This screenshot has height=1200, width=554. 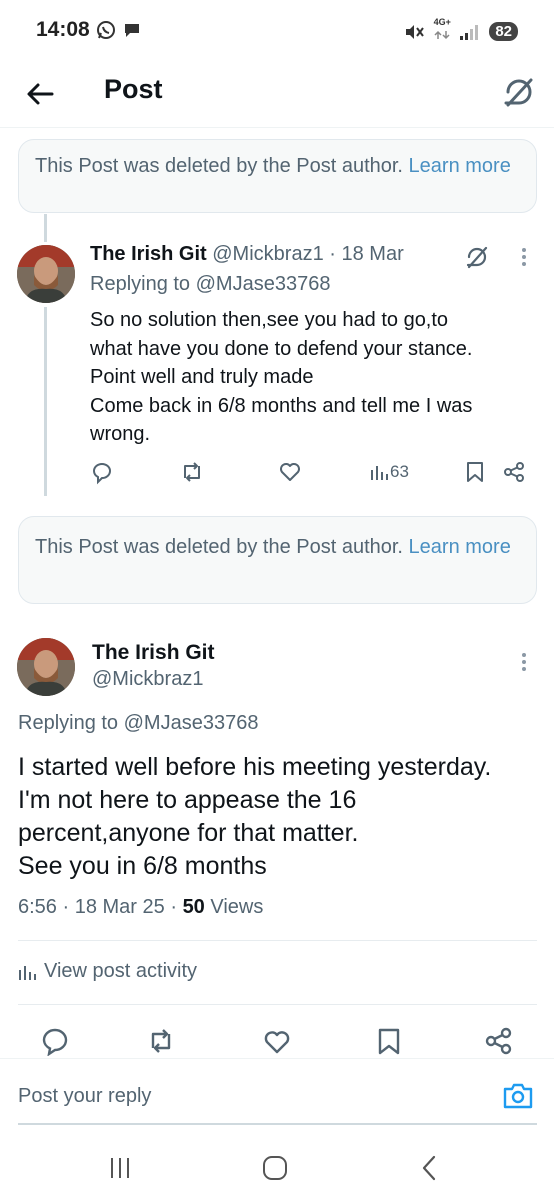 What do you see at coordinates (275, 1168) in the screenshot?
I see `home-icon` at bounding box center [275, 1168].